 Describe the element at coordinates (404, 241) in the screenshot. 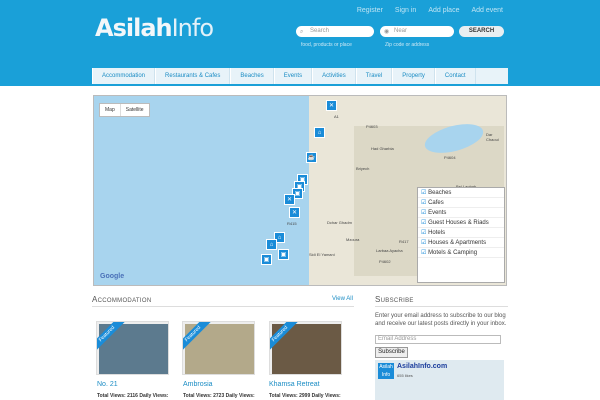

I see `road-label: R417` at that location.